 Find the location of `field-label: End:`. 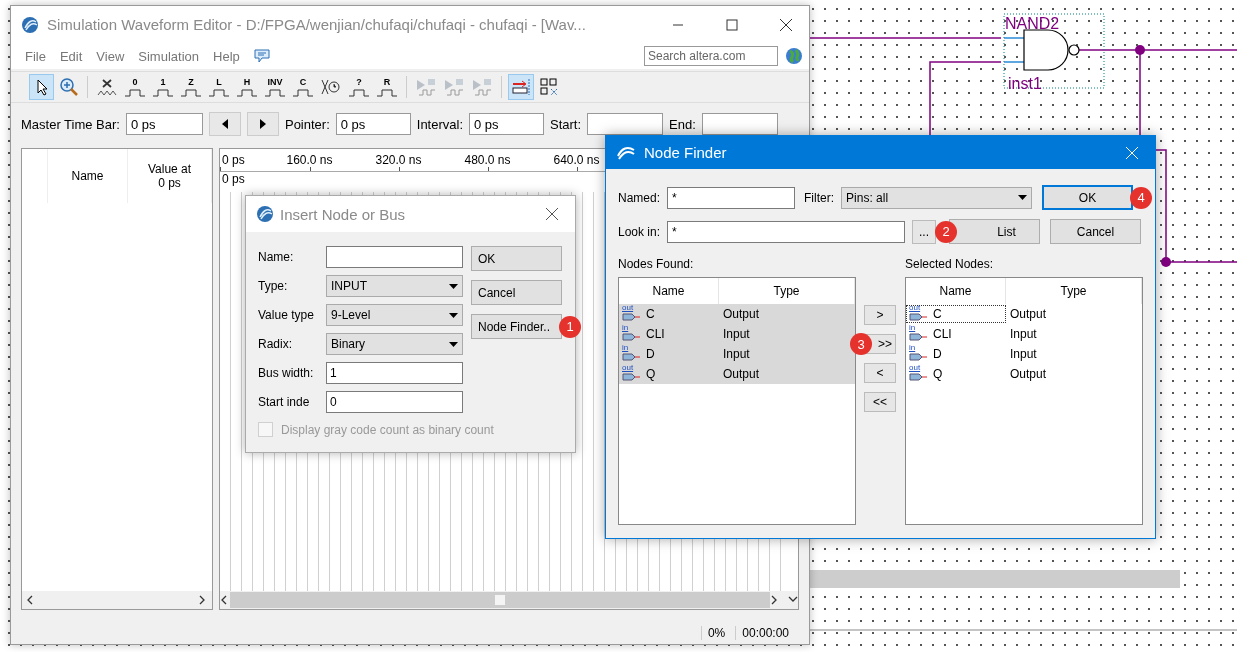

field-label: End: is located at coordinates (682, 124).